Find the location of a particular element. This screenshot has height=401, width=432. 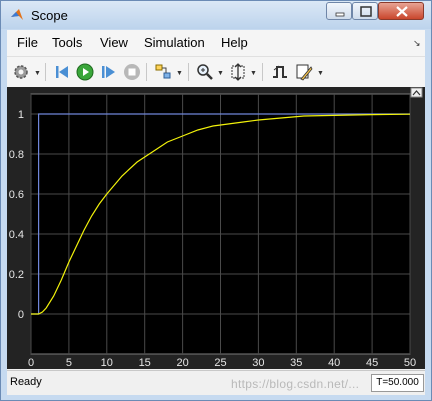

zoom-dropdown-icon: ▼ is located at coordinates (220, 73).